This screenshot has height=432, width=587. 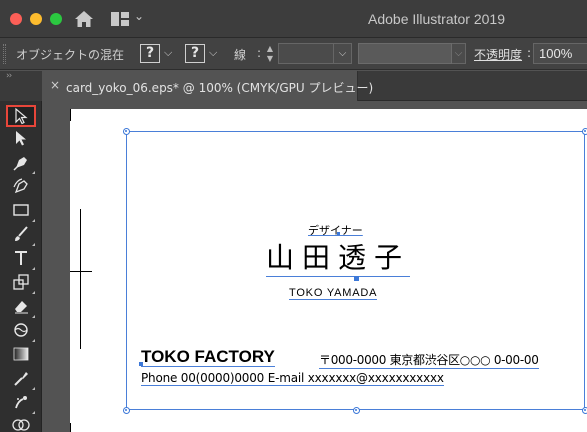 I want to click on gradient-tool, so click(x=21, y=356).